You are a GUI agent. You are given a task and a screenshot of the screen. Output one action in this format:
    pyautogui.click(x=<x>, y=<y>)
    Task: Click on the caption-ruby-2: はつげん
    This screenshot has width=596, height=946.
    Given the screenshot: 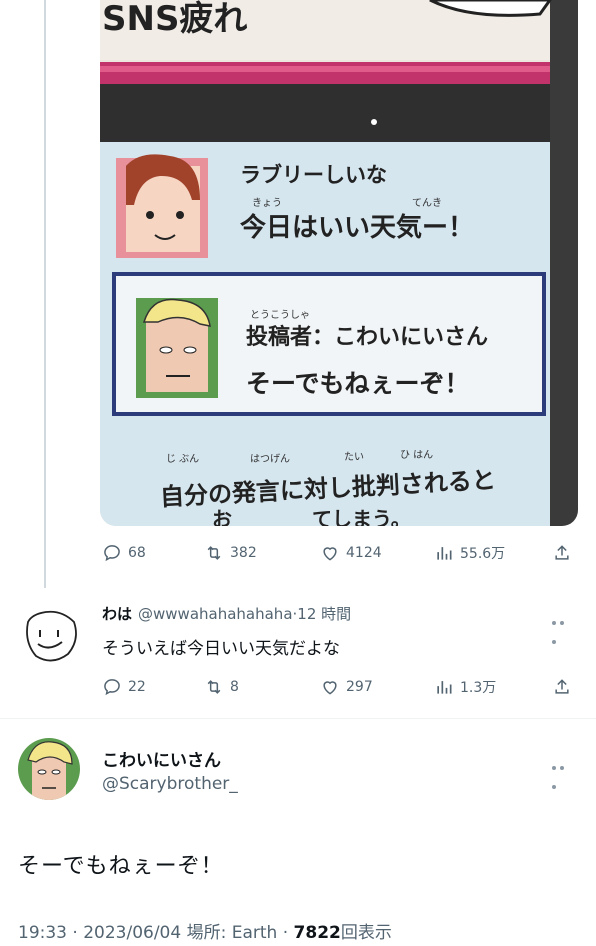 What is the action you would take?
    pyautogui.click(x=270, y=459)
    